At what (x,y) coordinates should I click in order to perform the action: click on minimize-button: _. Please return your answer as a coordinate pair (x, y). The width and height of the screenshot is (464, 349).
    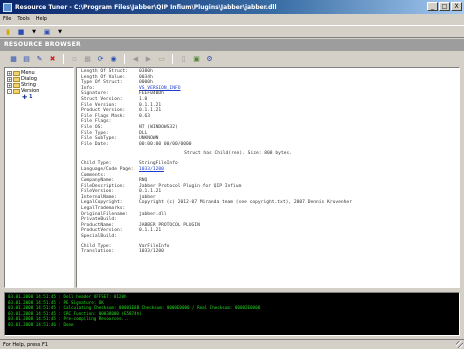
    Looking at the image, I should click on (432, 6).